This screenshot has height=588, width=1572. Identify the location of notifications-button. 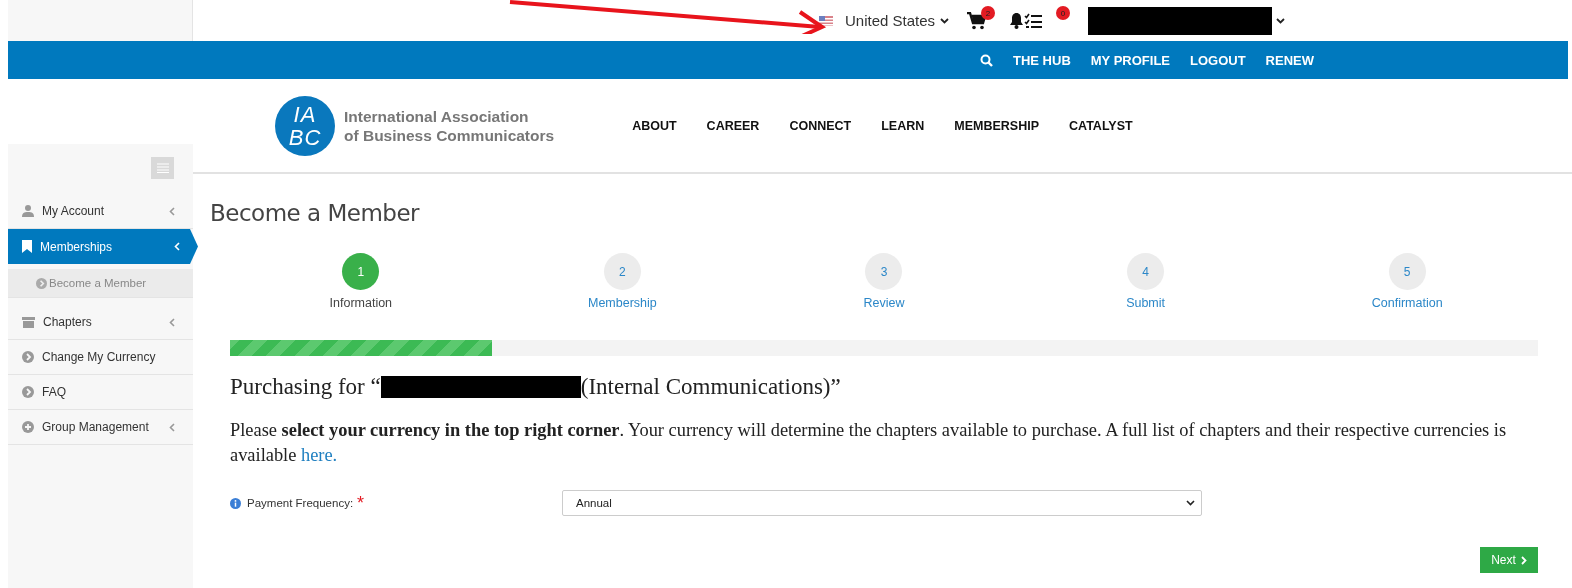
(1017, 20).